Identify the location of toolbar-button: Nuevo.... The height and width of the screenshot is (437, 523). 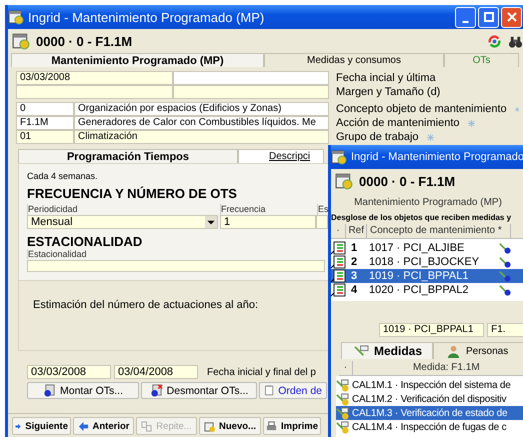
(230, 426).